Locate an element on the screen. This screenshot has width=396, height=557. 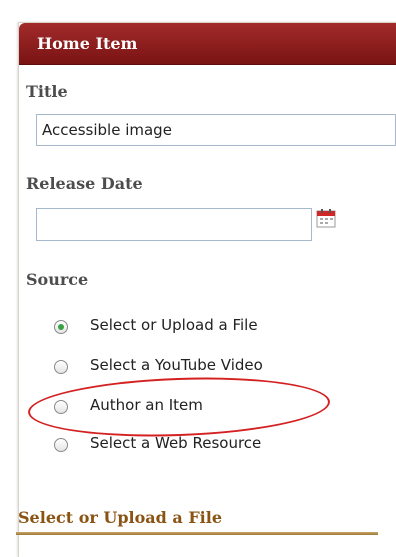
source-option-label: Select or Upload a File is located at coordinates (174, 325).